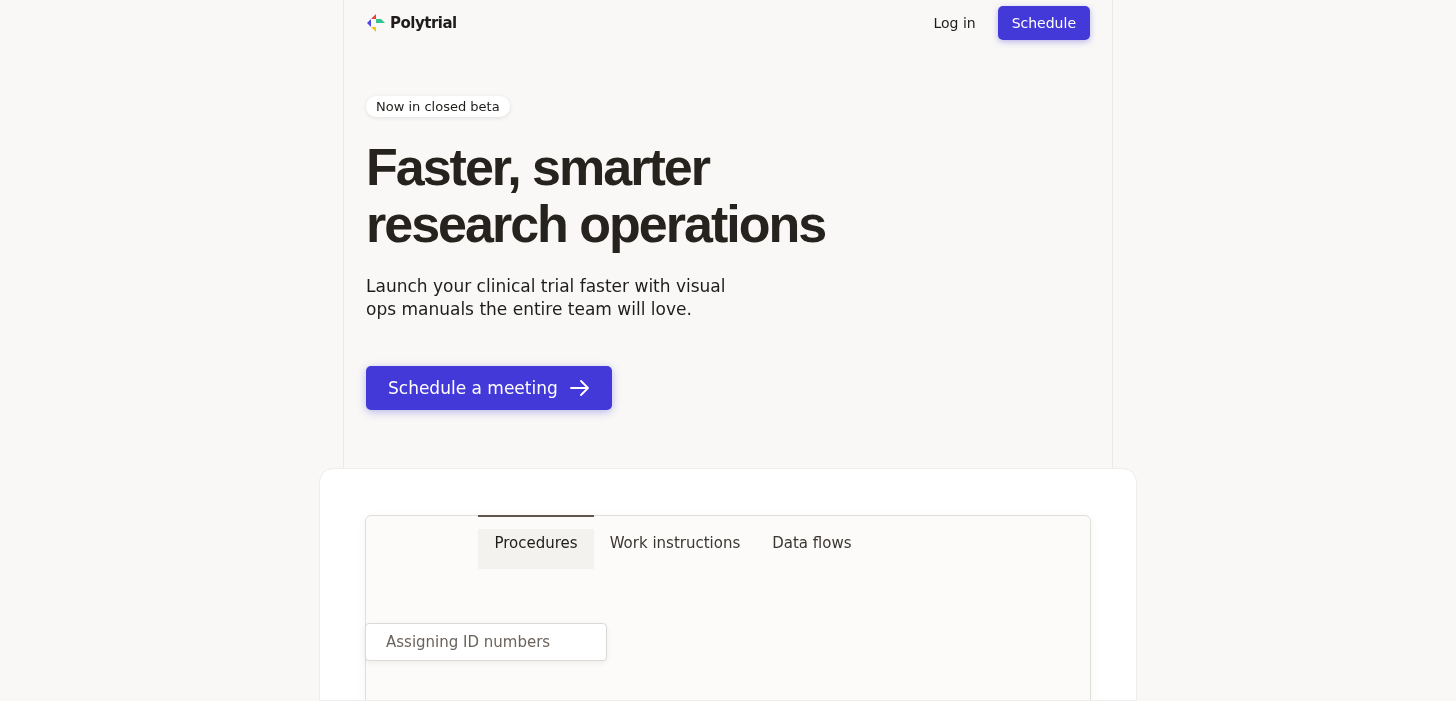  I want to click on procedure-item: Assigning ID numbers, so click(486, 642).